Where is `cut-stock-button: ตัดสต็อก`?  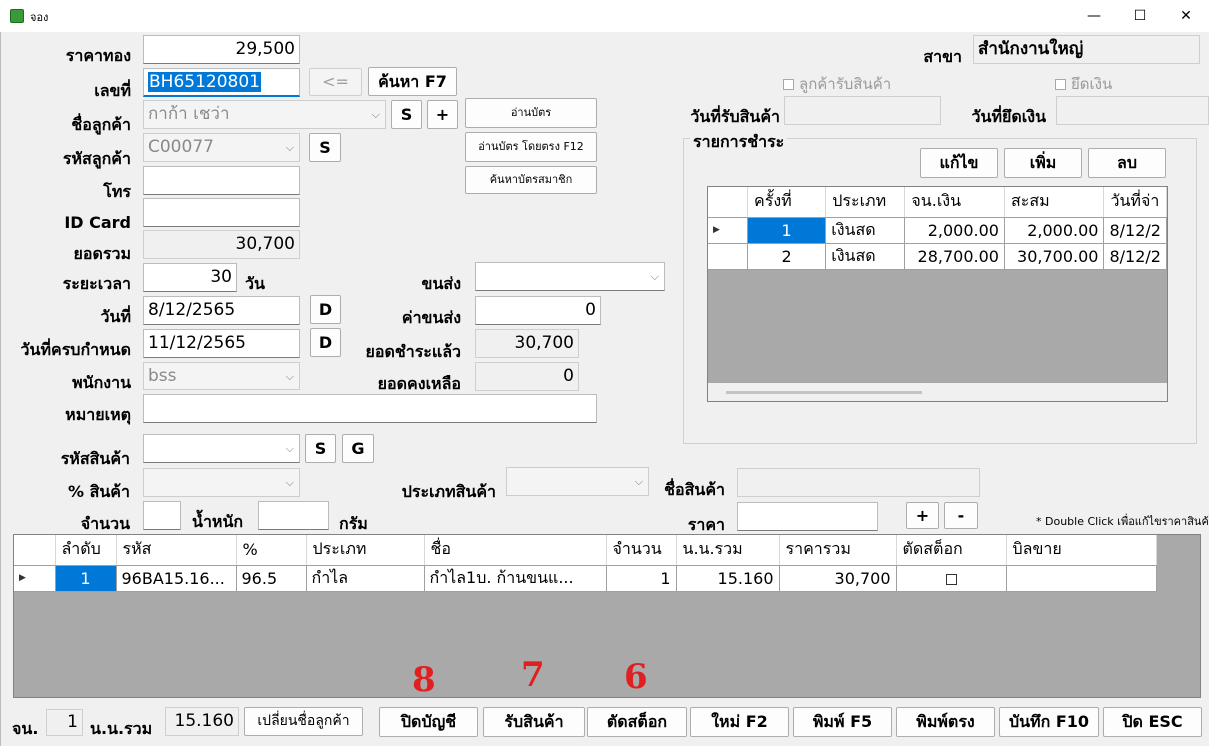 cut-stock-button: ตัดสต็อก is located at coordinates (637, 722).